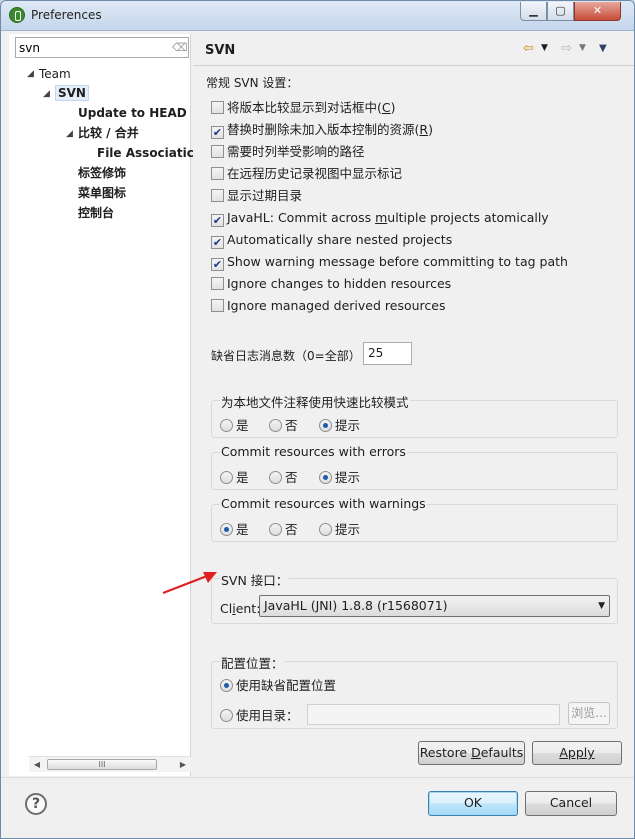  What do you see at coordinates (180, 47) in the screenshot?
I see `clear-filter-icon: ⌫` at bounding box center [180, 47].